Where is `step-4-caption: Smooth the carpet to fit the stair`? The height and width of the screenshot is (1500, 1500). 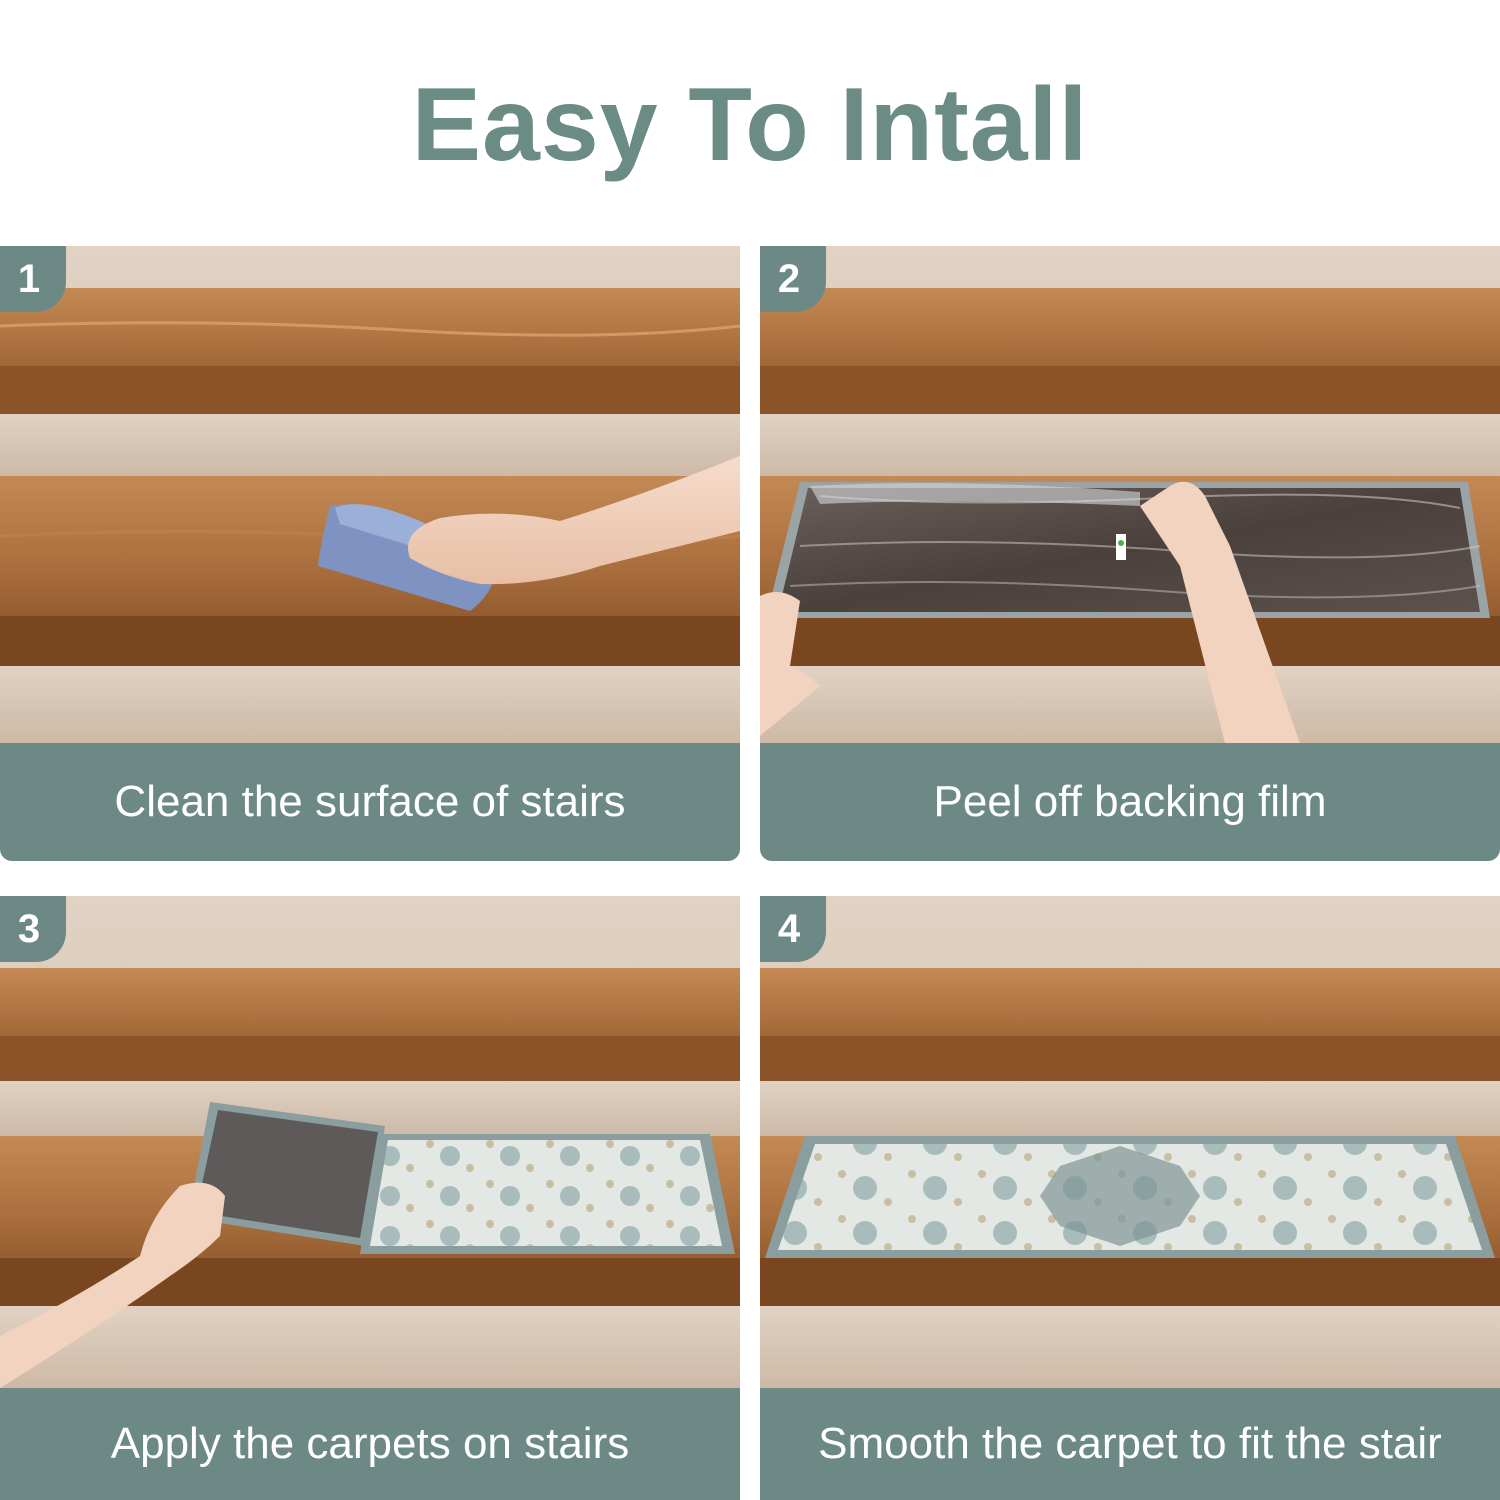
step-4-caption: Smooth the carpet to fit the stair is located at coordinates (1130, 1444).